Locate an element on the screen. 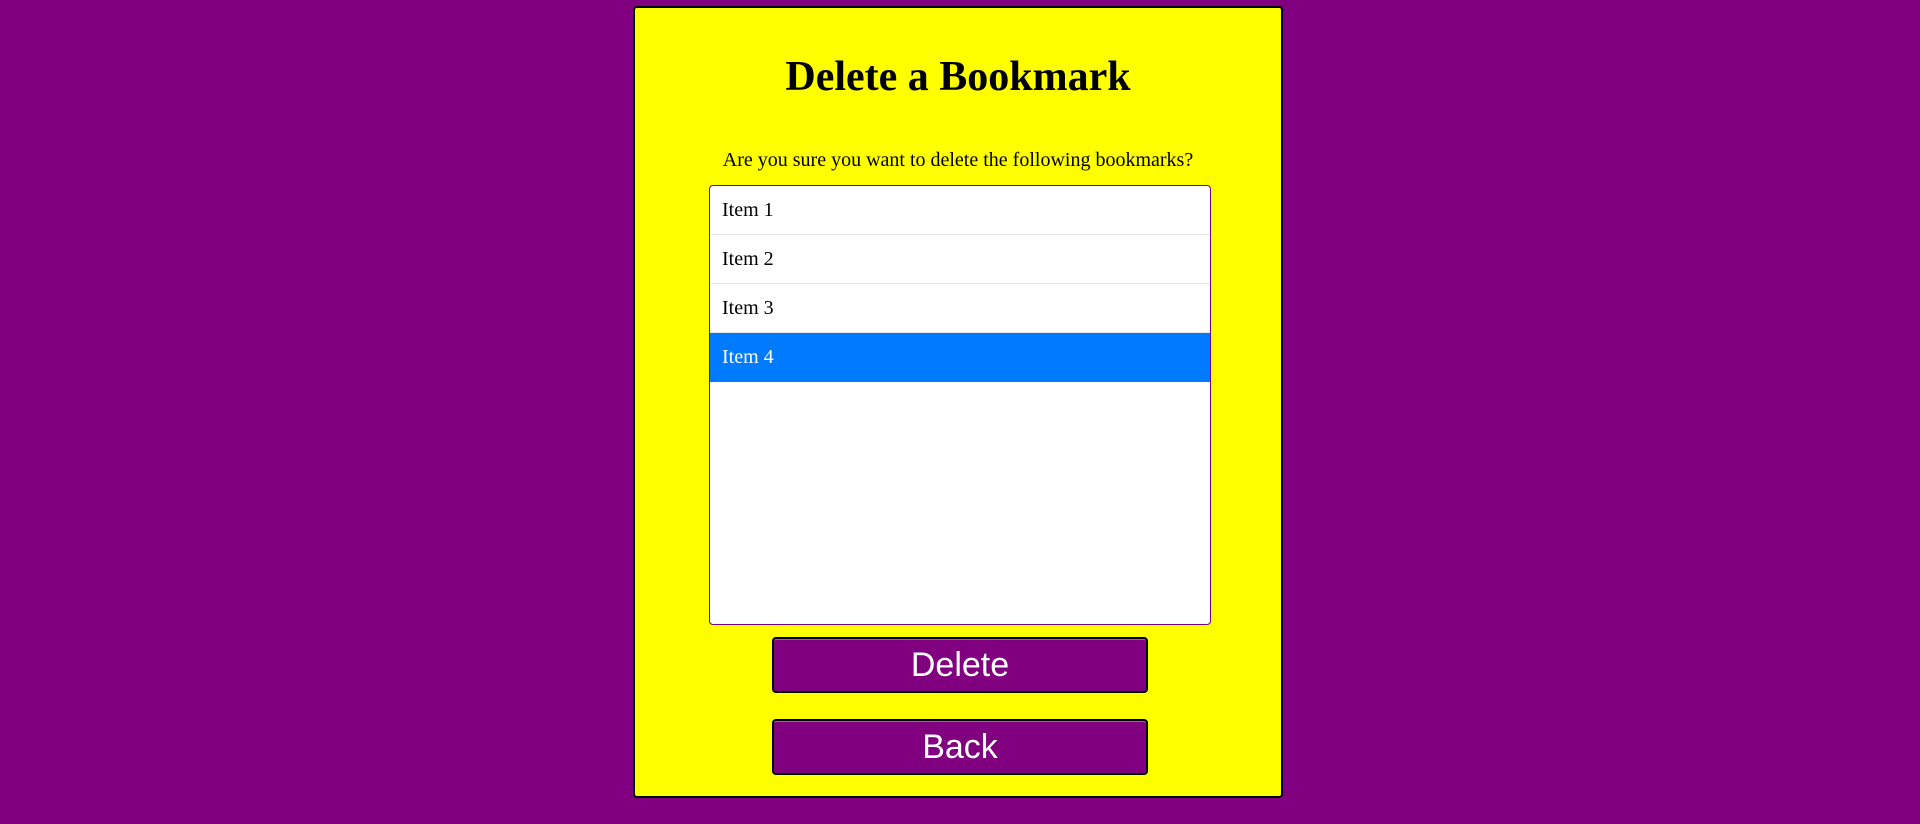 This screenshot has height=824, width=1920. list-item: Item 3 is located at coordinates (960, 308).